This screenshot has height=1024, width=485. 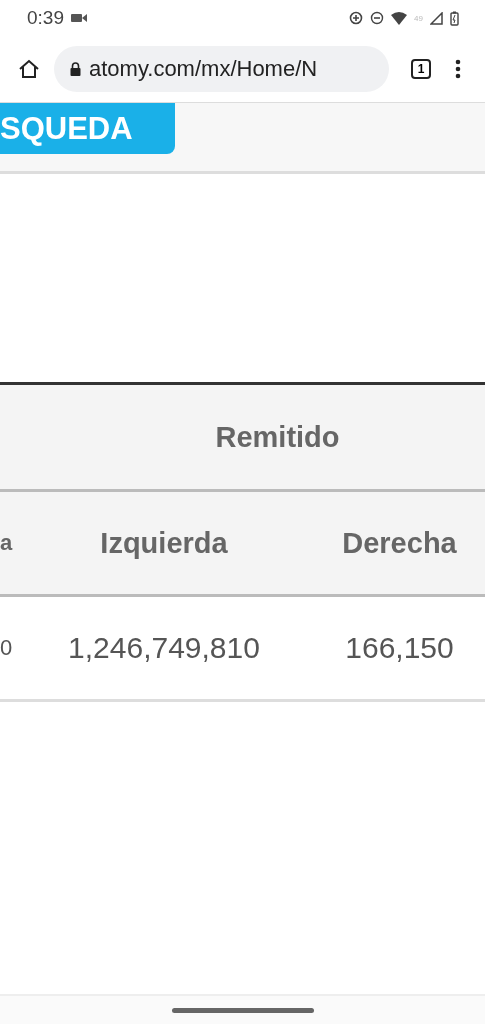 What do you see at coordinates (399, 18) in the screenshot?
I see `wifi-icon` at bounding box center [399, 18].